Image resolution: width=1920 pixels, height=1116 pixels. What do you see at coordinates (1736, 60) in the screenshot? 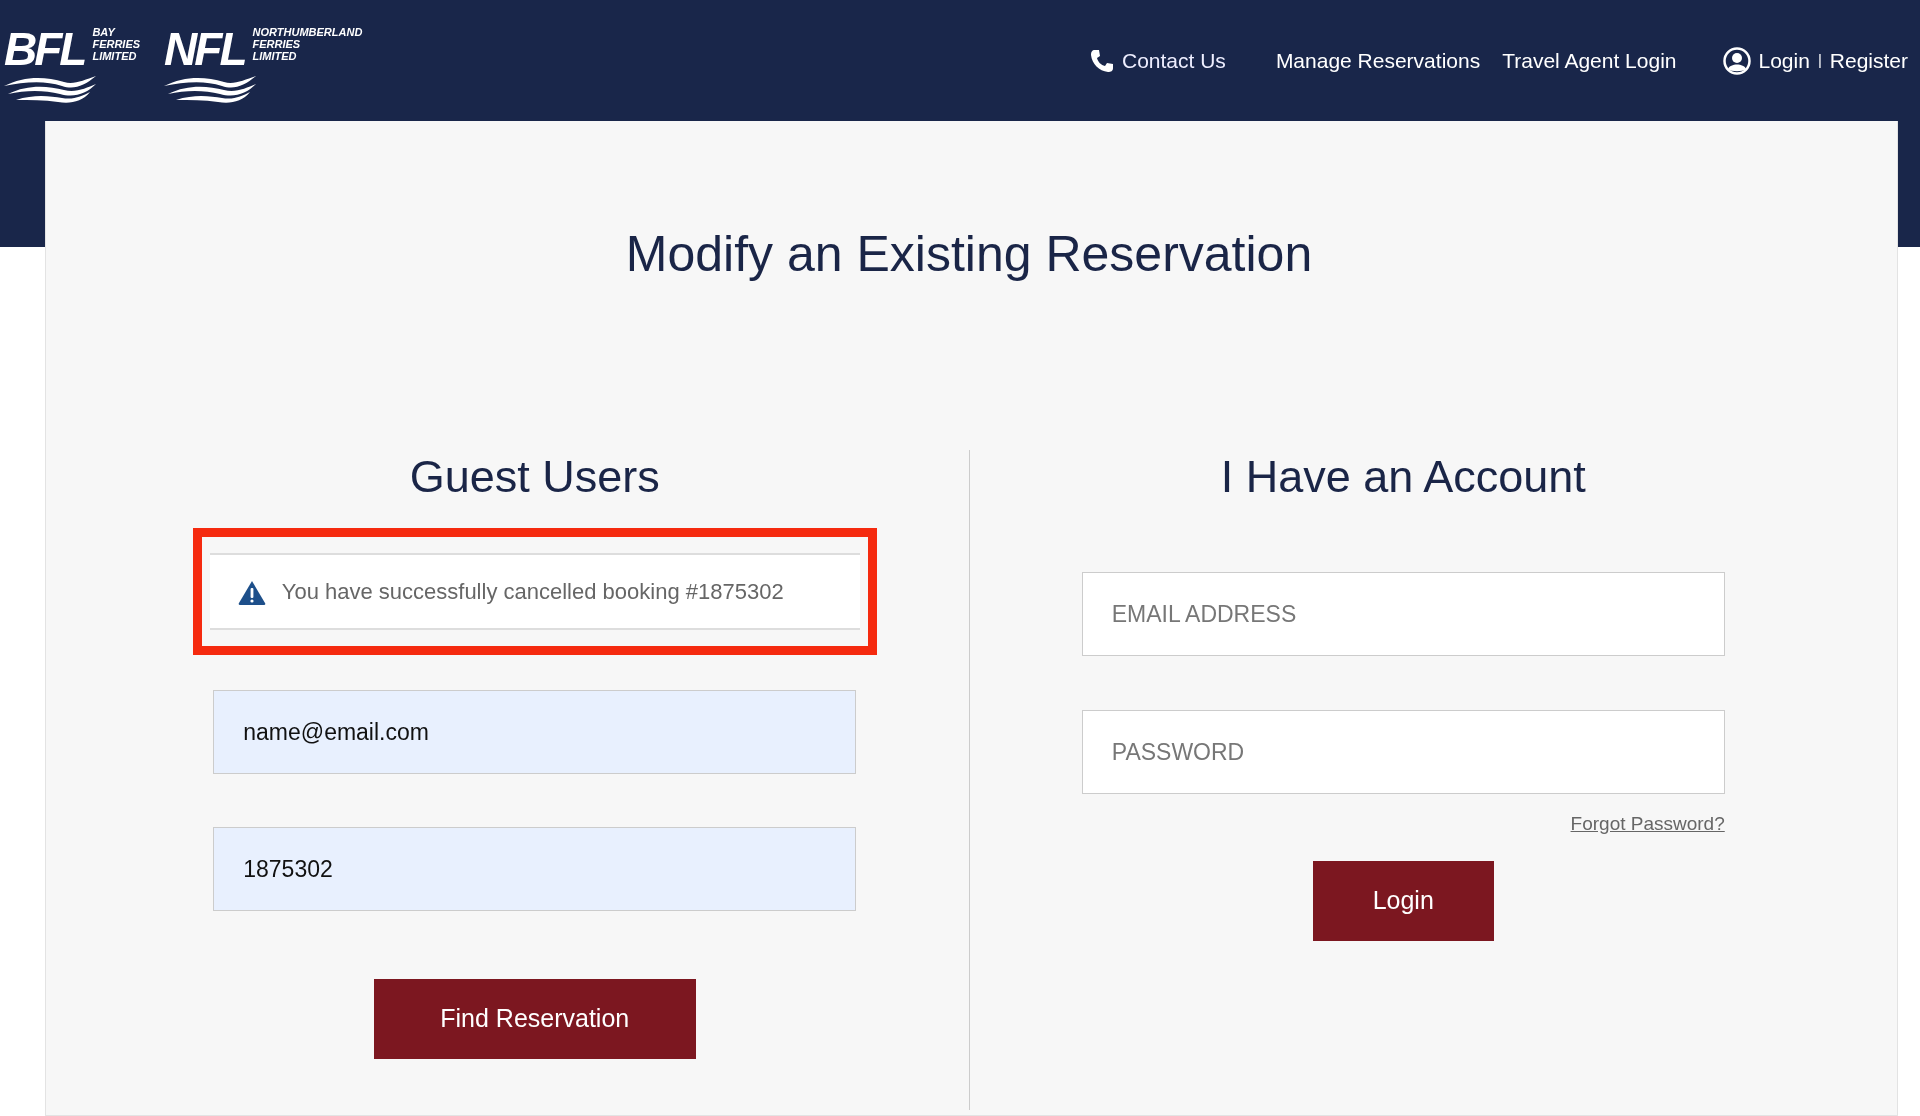
I see `user-icon` at bounding box center [1736, 60].